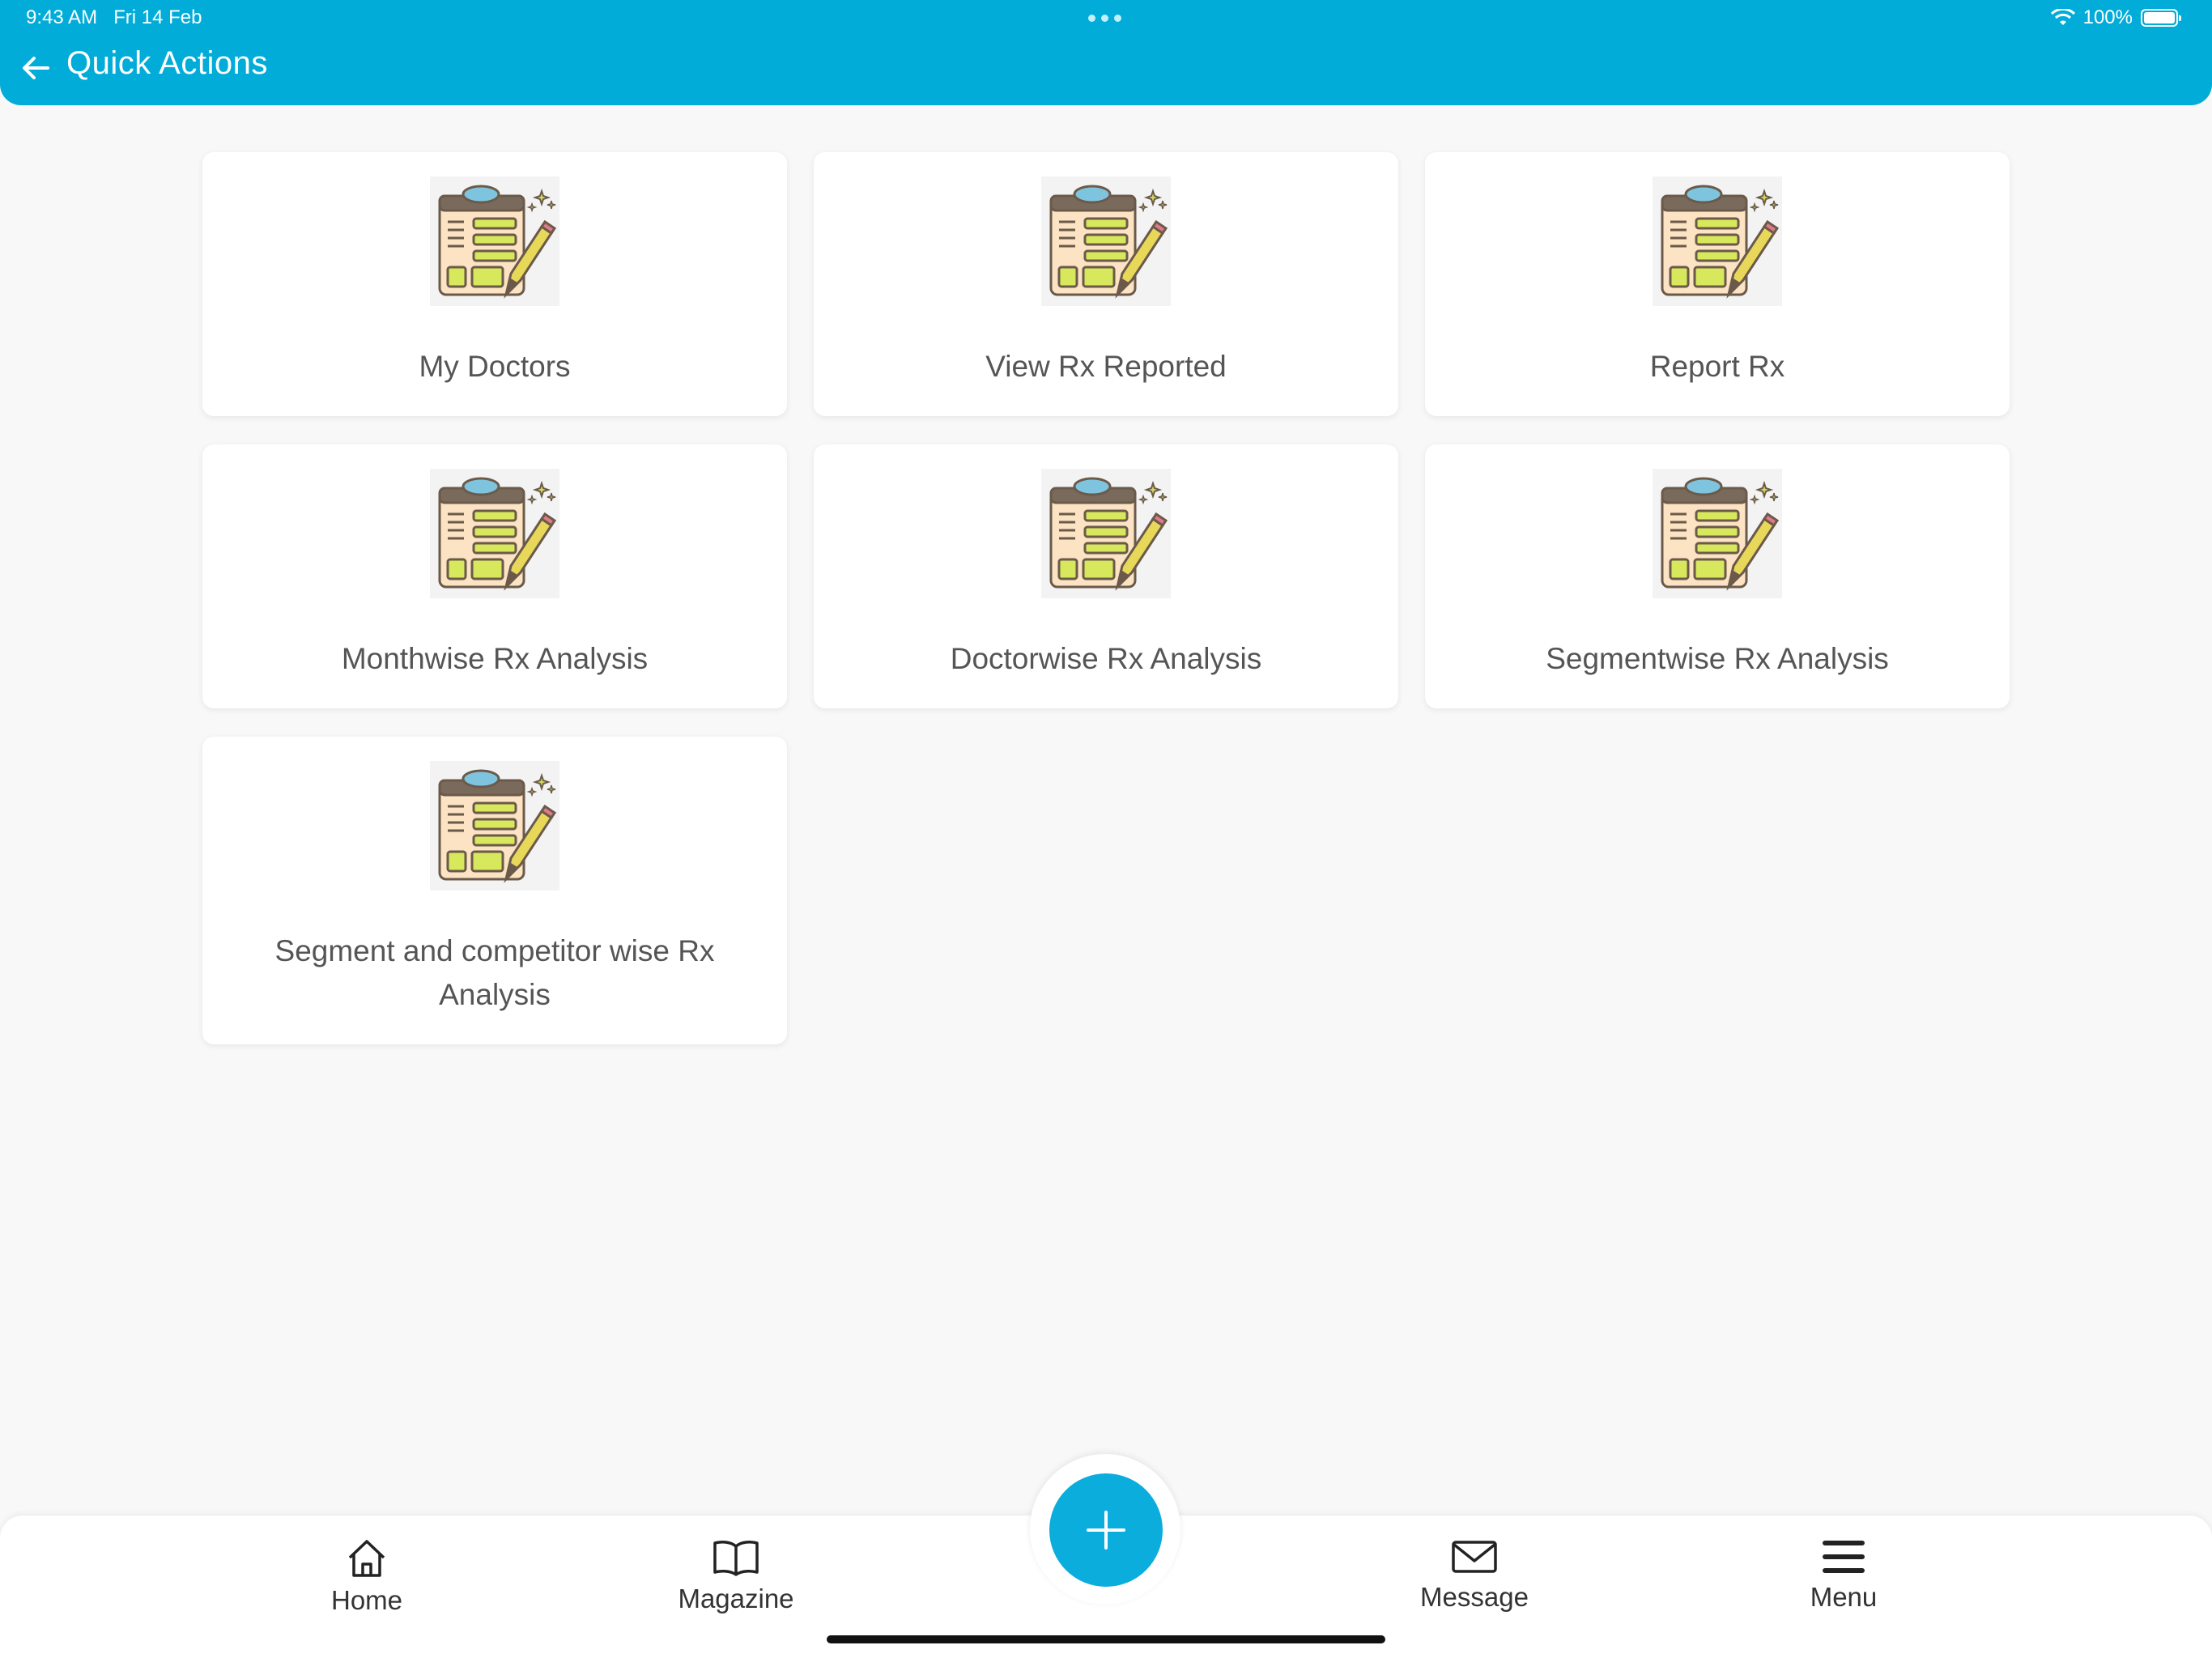  What do you see at coordinates (1106, 52) in the screenshot?
I see `top-app-bar: 9:43 AM Fri 14 Feb 100% Quick Actions` at bounding box center [1106, 52].